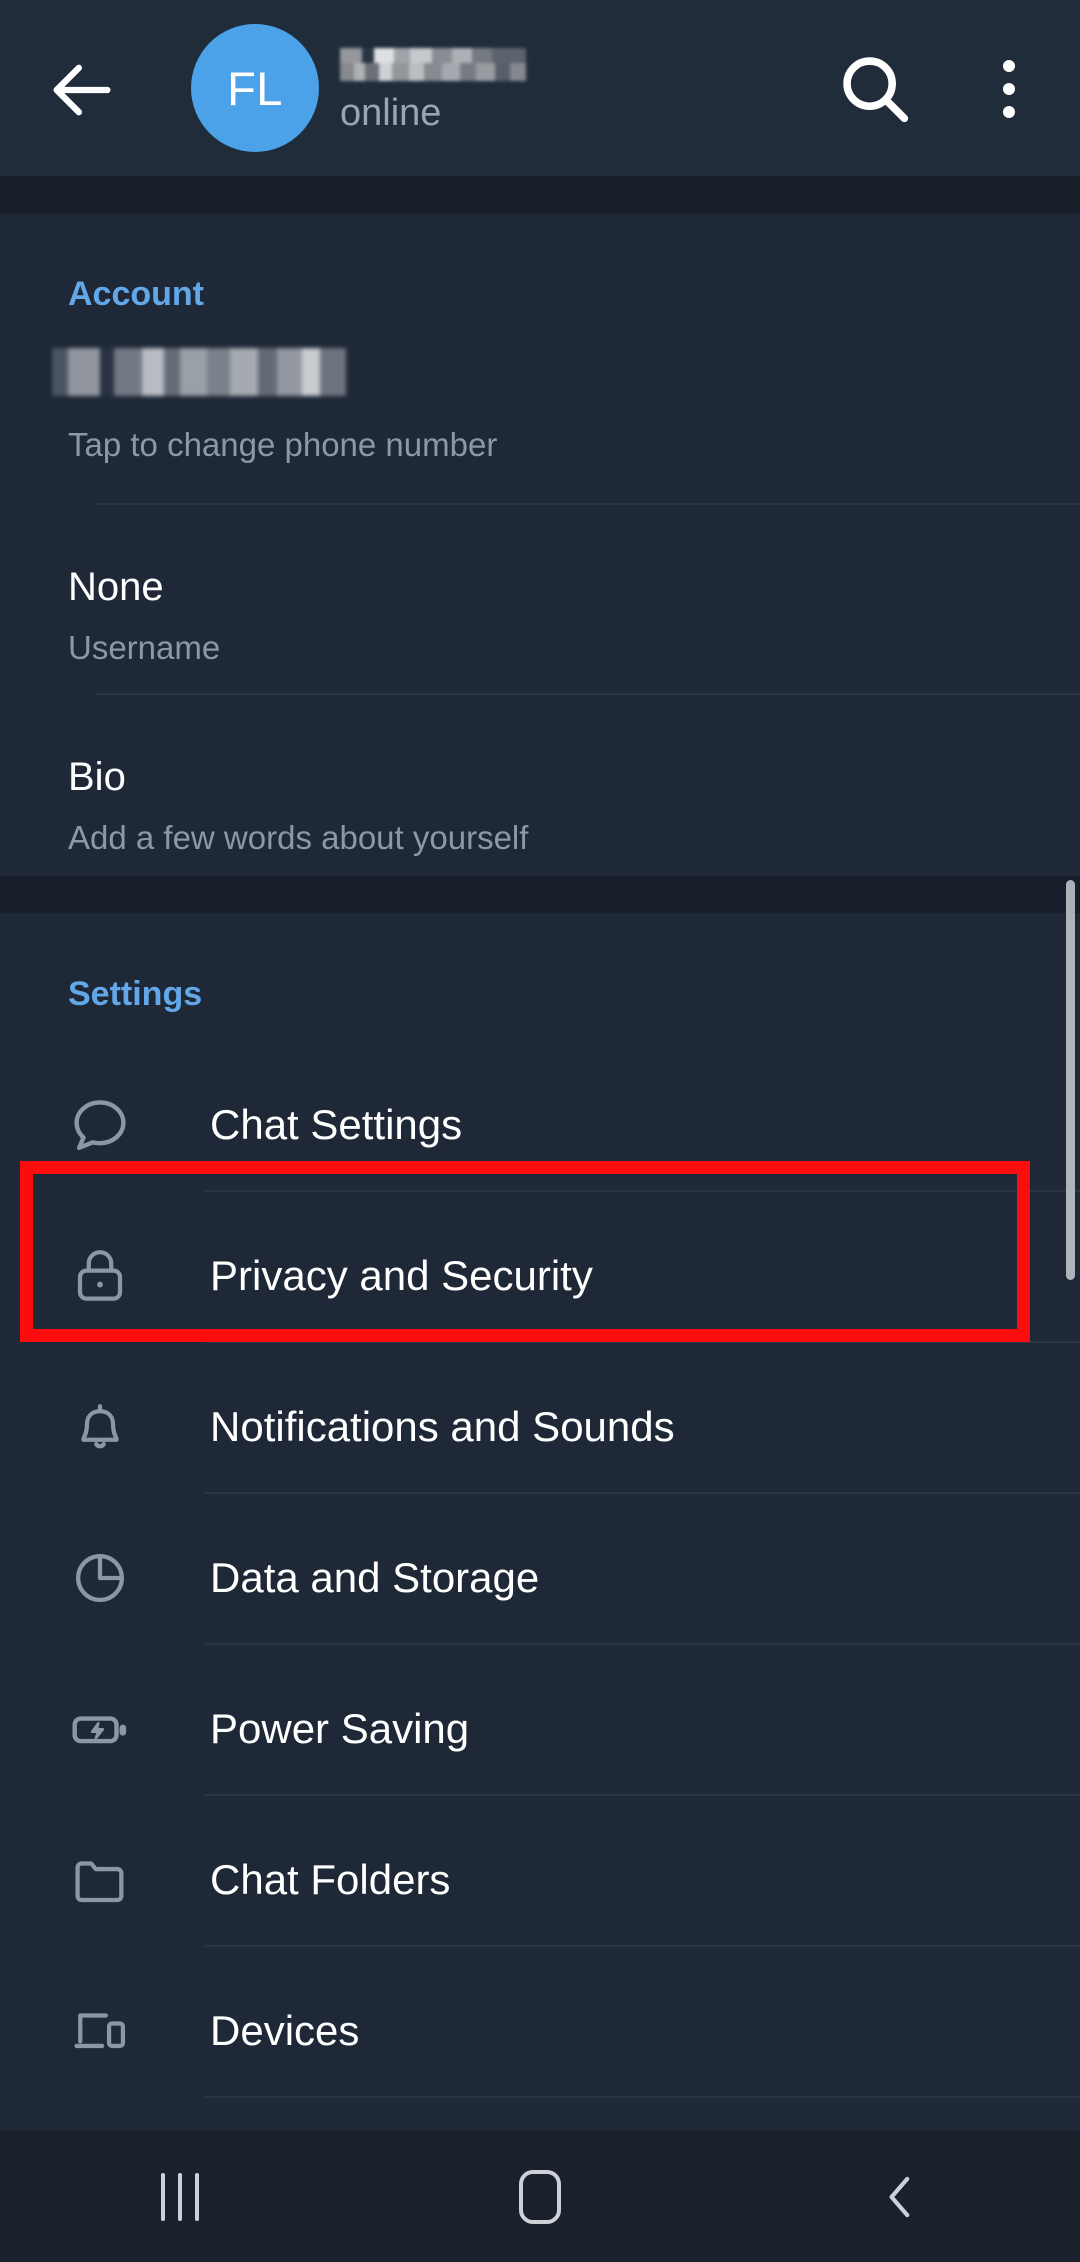 The image size is (1080, 2262). What do you see at coordinates (135, 994) in the screenshot?
I see `settings-section-title: Settings` at bounding box center [135, 994].